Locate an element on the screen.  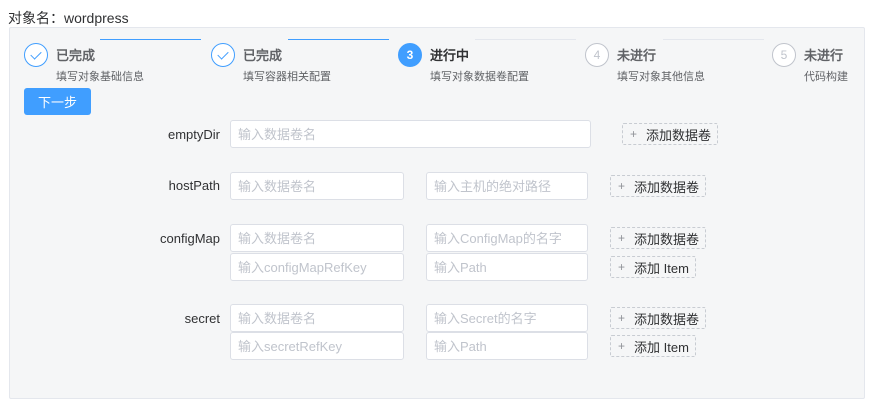
step-2-desc: 填写容器相关配置 is located at coordinates (287, 77).